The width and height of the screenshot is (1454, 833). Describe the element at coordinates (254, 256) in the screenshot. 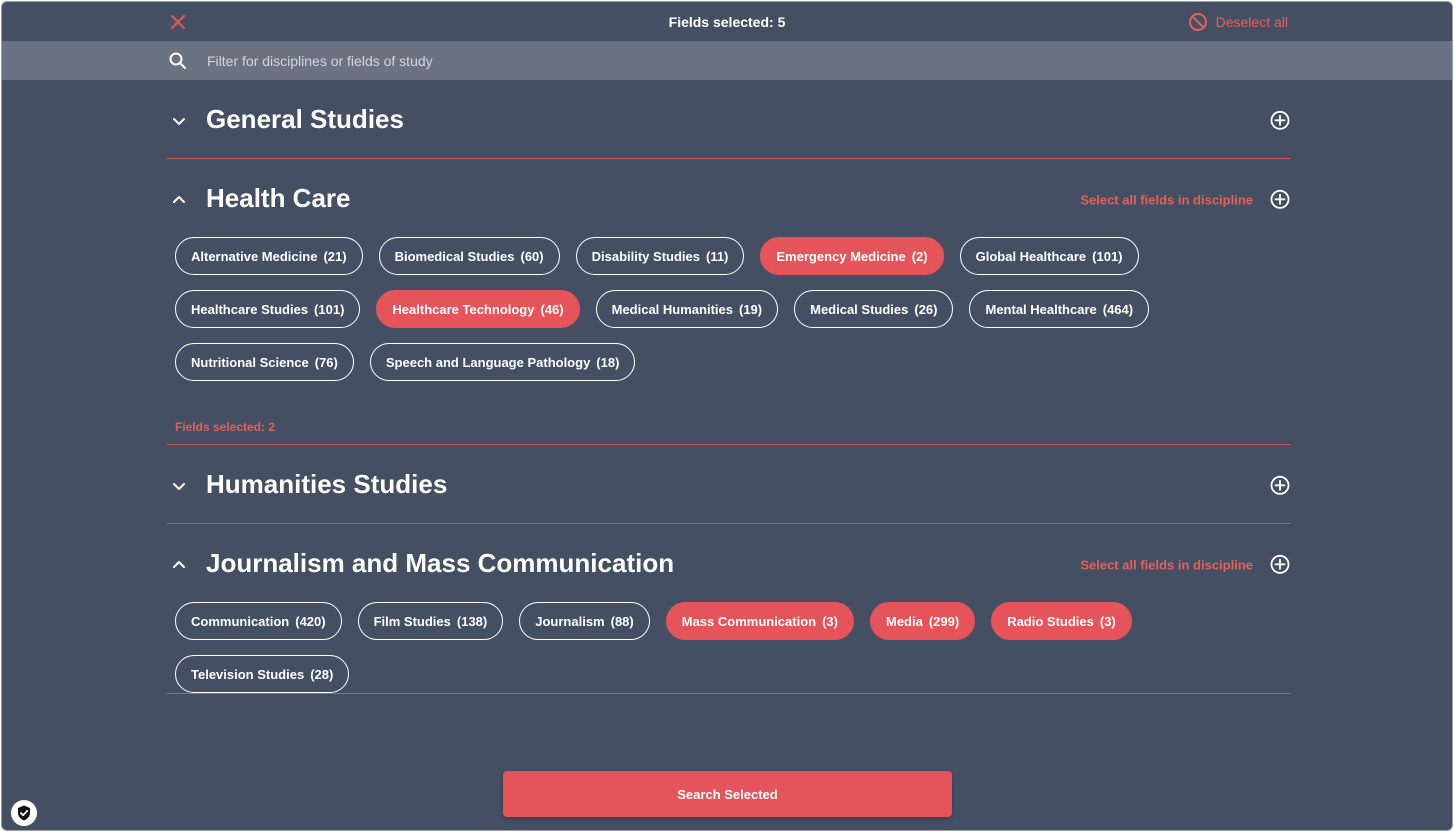

I see `field-name: Alternative Medicine` at that location.